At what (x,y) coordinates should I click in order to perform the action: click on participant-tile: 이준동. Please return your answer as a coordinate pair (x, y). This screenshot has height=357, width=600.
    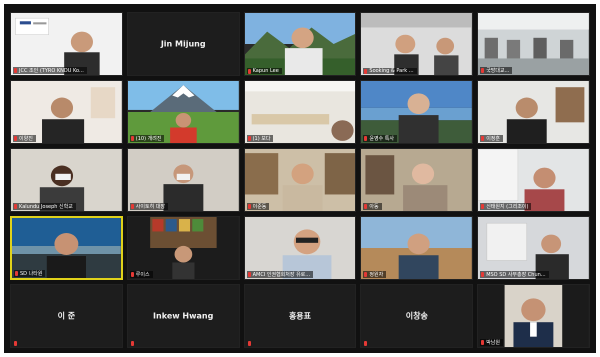
    Looking at the image, I should click on (300, 180).